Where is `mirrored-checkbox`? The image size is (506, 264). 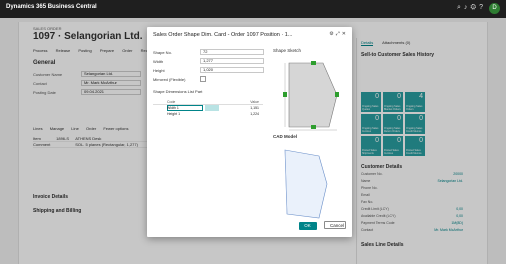
mirrored-checkbox is located at coordinates (203, 79).